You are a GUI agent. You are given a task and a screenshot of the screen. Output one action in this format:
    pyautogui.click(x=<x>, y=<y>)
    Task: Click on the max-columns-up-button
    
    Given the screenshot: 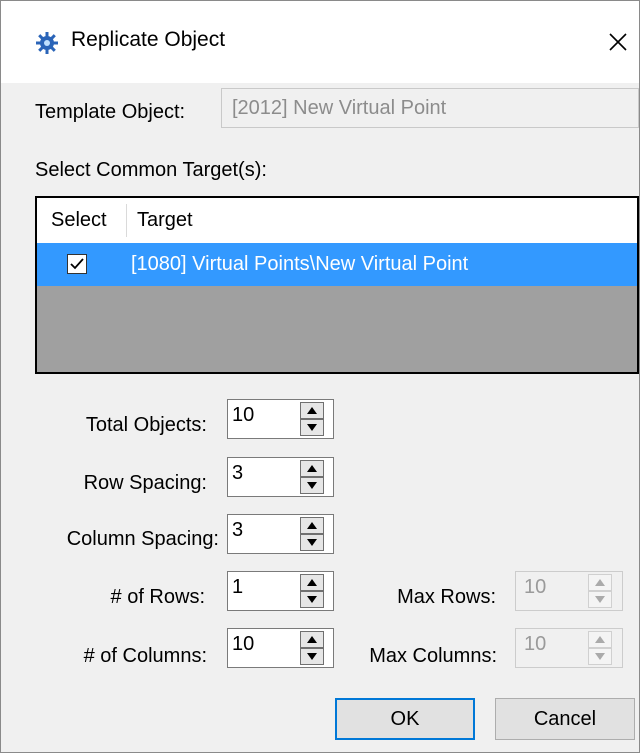 What is the action you would take?
    pyautogui.click(x=600, y=639)
    